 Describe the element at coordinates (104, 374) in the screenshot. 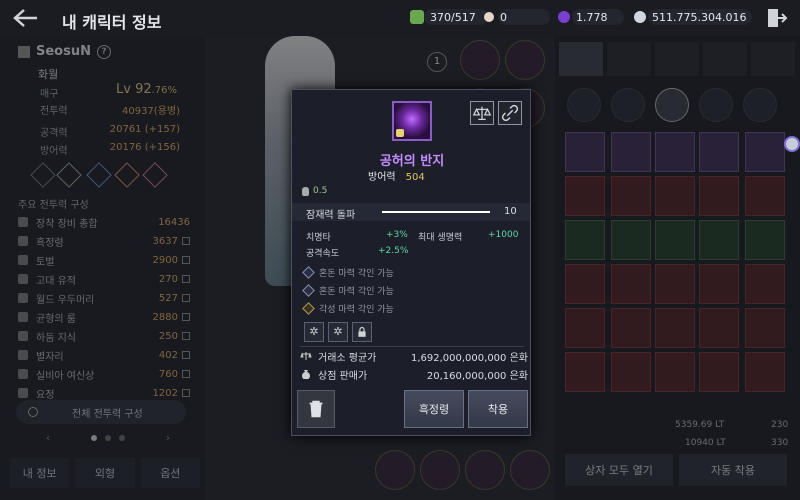

I see `list-item: 실비아 여신상 760` at that location.